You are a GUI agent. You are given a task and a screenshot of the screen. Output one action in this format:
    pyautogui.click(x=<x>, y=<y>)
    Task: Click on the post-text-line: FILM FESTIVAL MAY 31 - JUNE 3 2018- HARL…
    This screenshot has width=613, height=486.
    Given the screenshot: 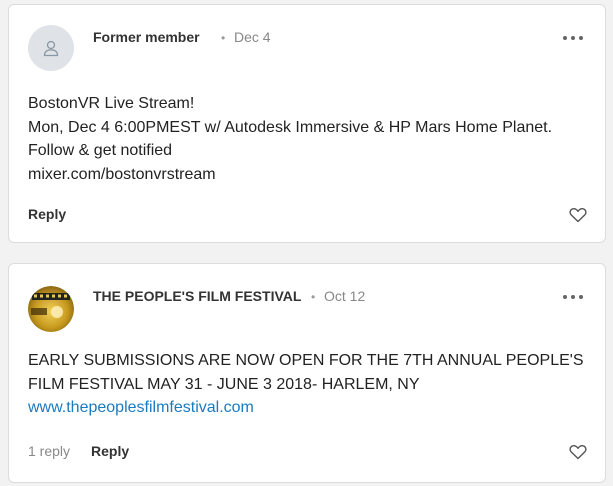 What is the action you would take?
    pyautogui.click(x=224, y=384)
    